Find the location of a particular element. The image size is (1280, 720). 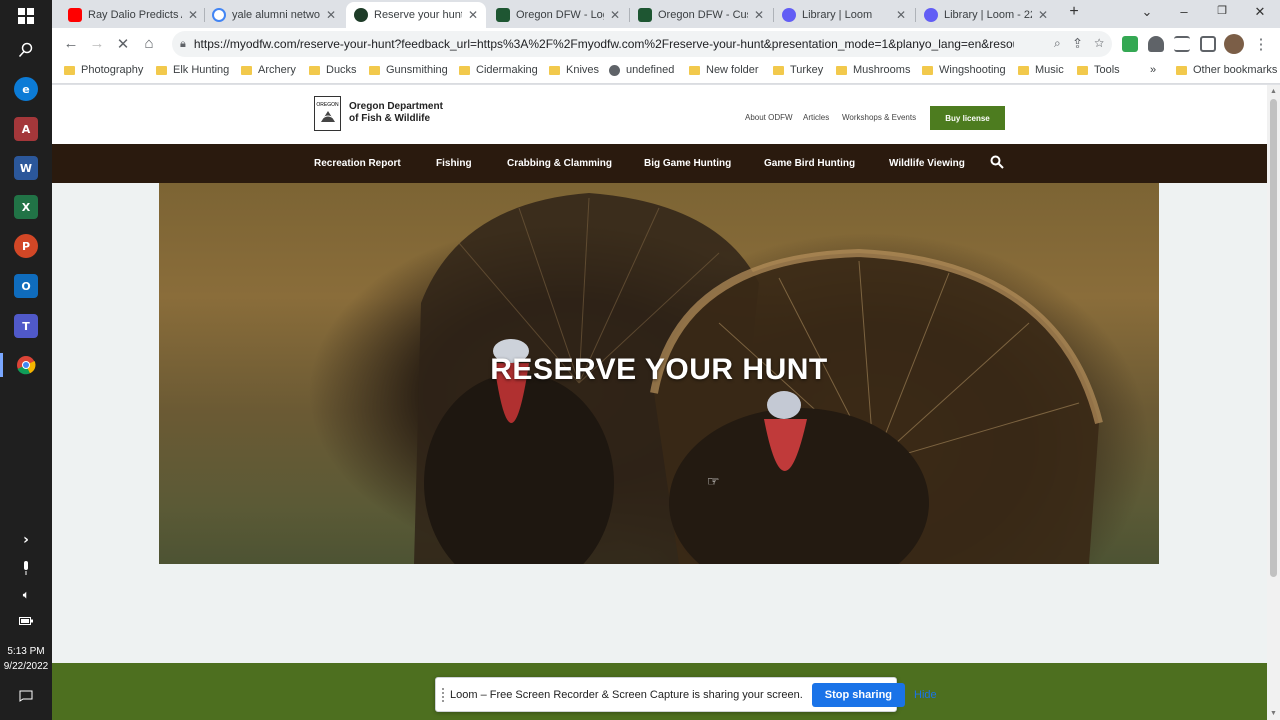

buy-license-button: Buy license is located at coordinates (967, 118).